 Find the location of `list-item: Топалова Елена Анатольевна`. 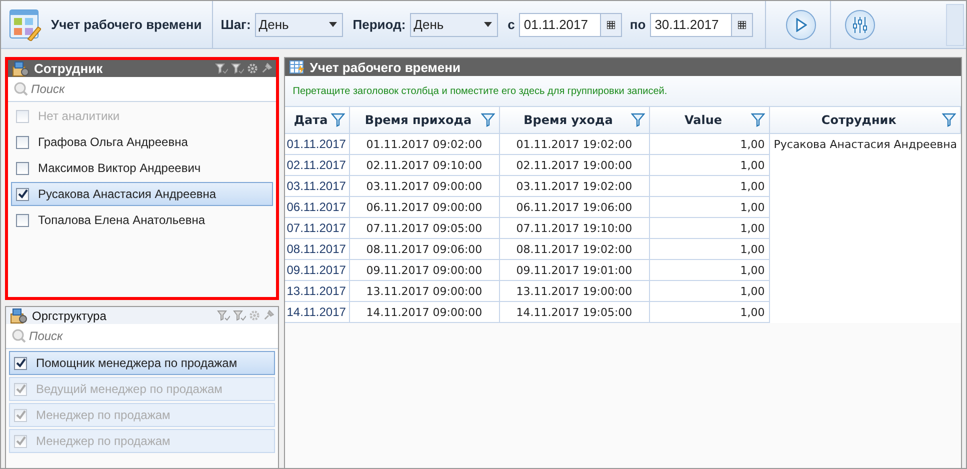

list-item: Топалова Елена Анатольевна is located at coordinates (142, 220).